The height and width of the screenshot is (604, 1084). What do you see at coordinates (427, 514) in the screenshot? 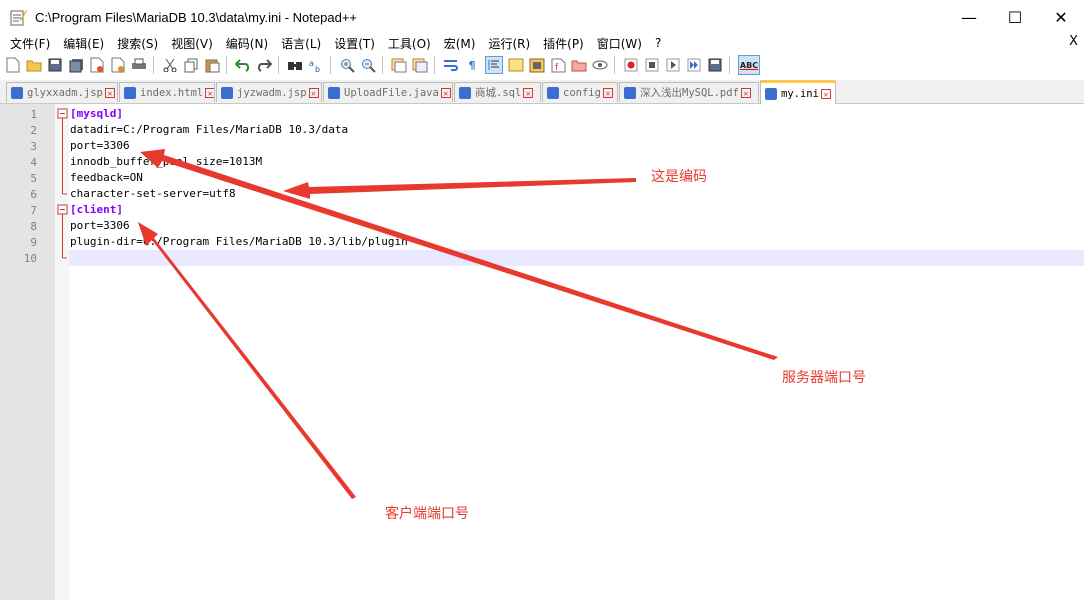
I see `annotation-client-port: 客户端端口号` at bounding box center [427, 514].